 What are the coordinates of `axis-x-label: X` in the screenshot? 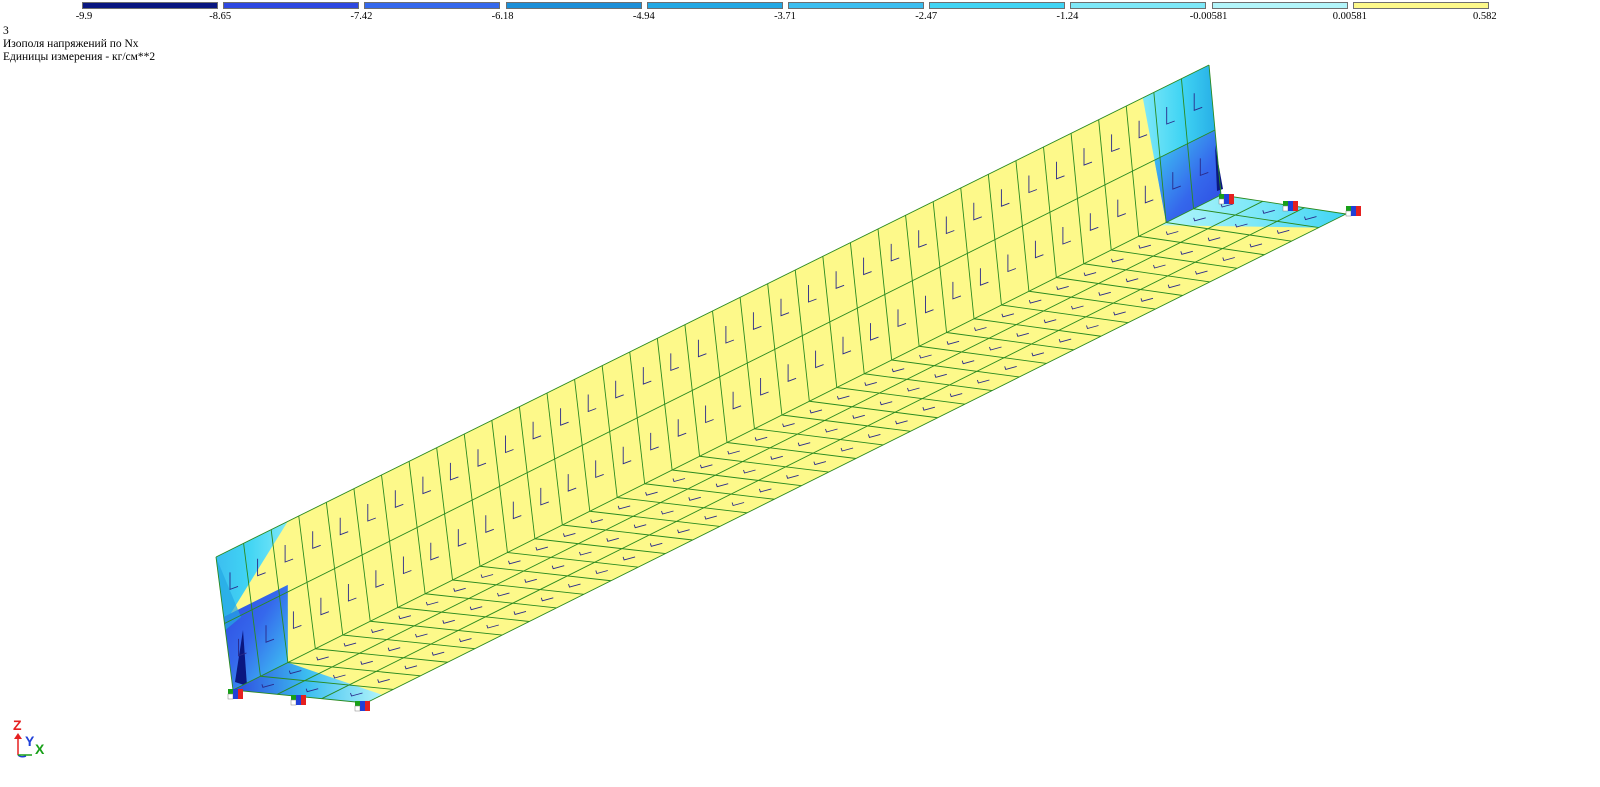 It's located at (40, 749).